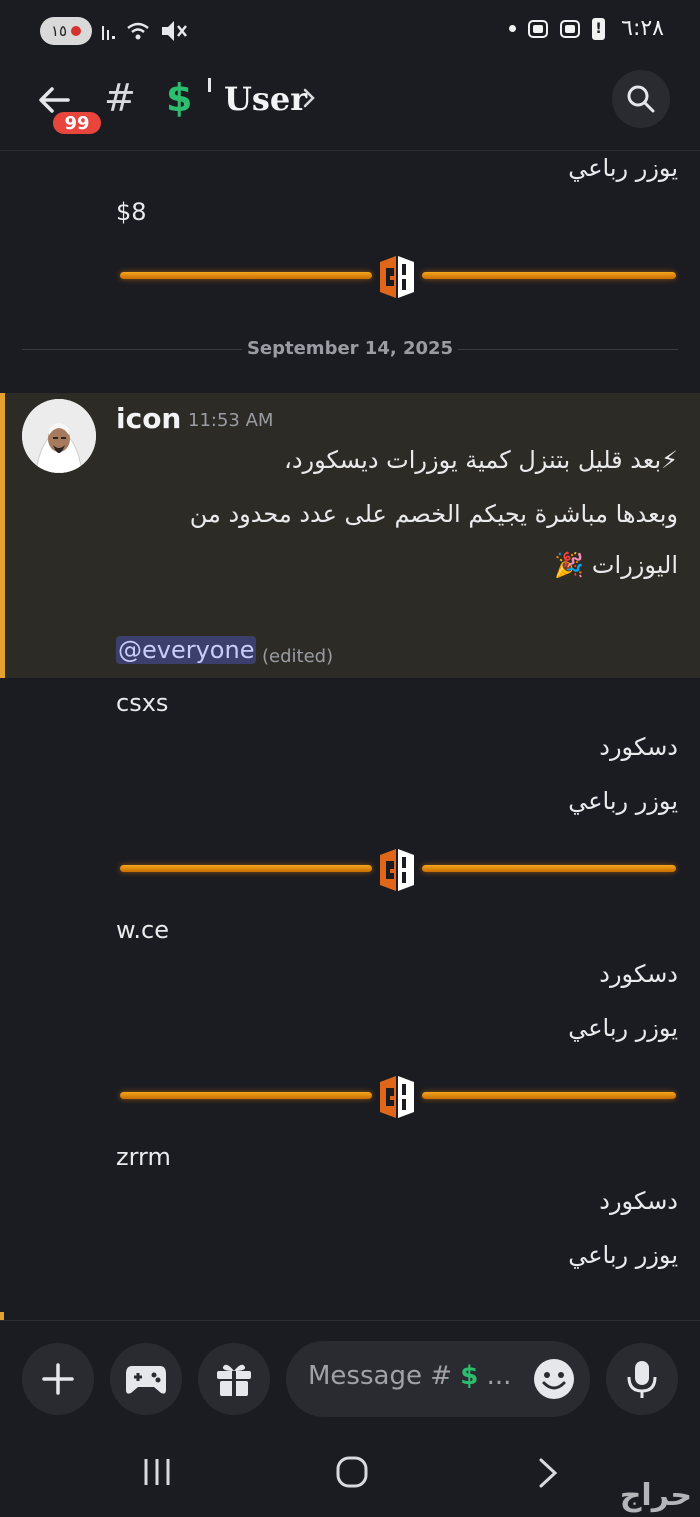 The height and width of the screenshot is (1517, 700). I want to click on date-divider: September 14, 2025, so click(350, 350).